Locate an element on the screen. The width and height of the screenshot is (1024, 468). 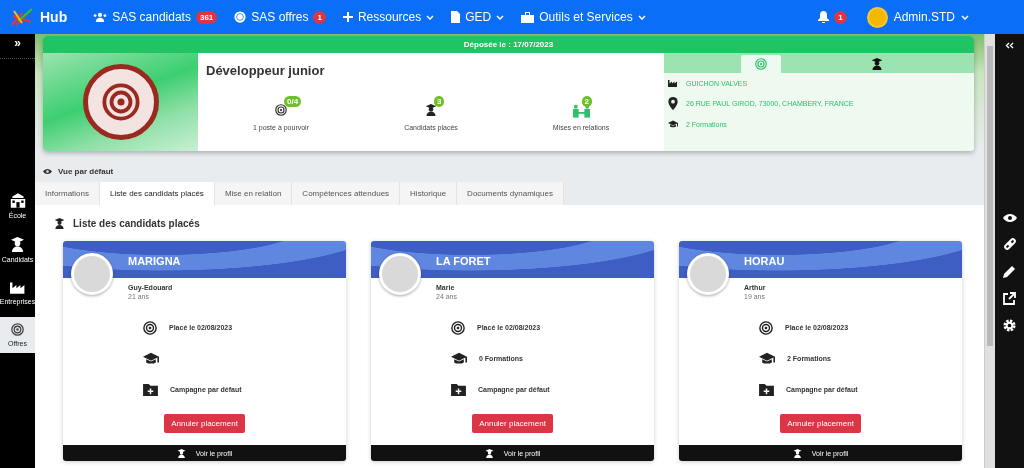
section-title: Liste des candidats placés is located at coordinates (136, 223).